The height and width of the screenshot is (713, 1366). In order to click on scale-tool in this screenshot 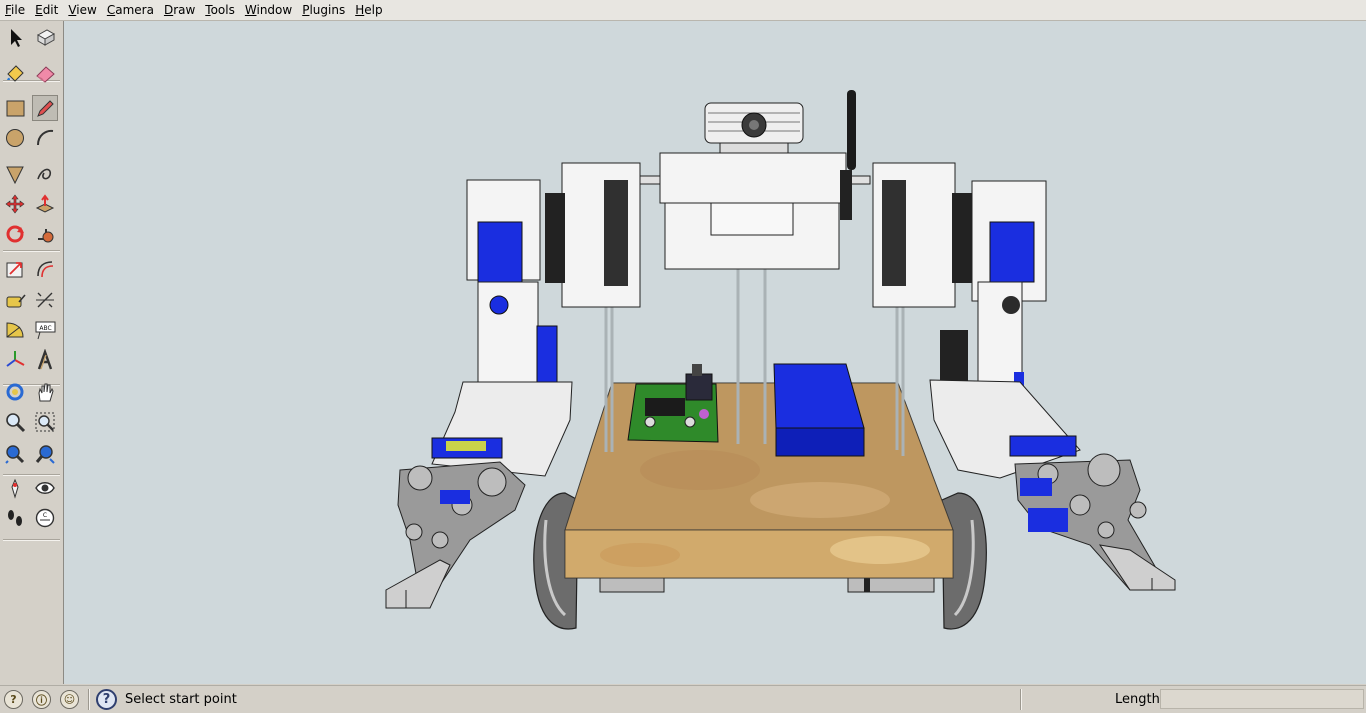, I will do `click(15, 269)`.